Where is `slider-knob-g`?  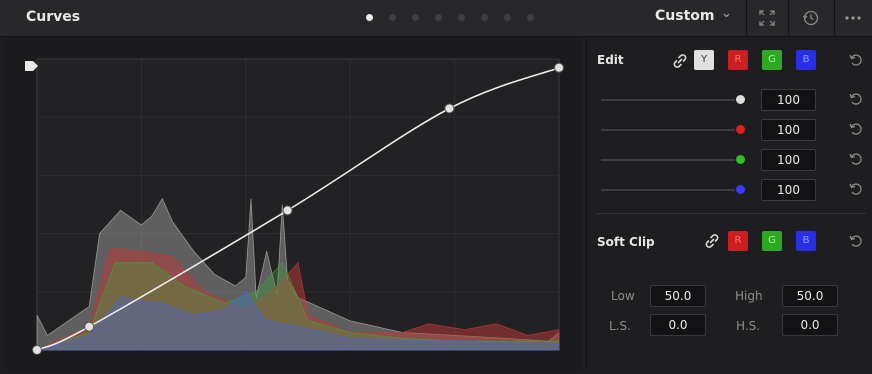
slider-knob-g is located at coordinates (740, 159).